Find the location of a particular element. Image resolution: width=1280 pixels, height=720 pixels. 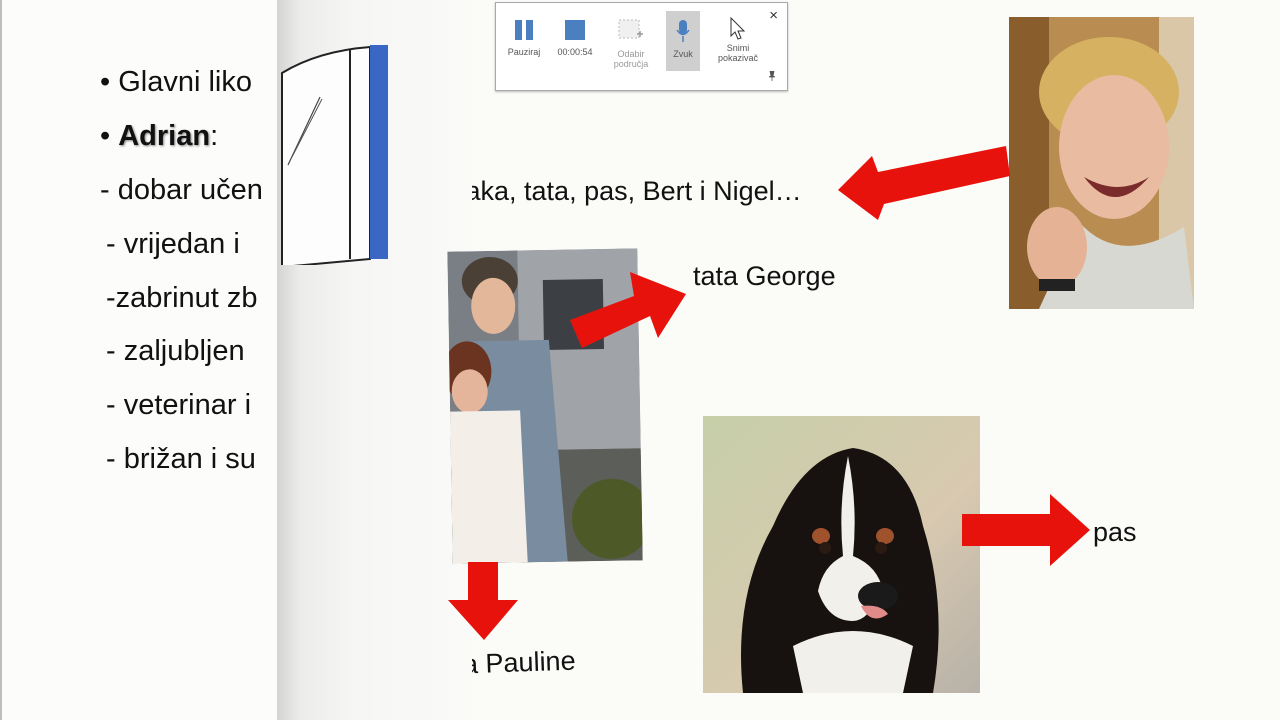

adrian-photo is located at coordinates (1101, 163).